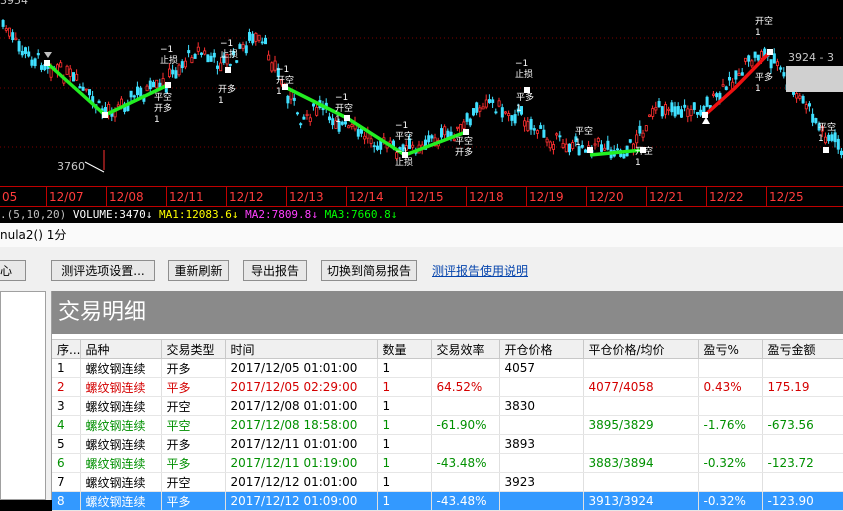  What do you see at coordinates (66, 425) in the screenshot?
I see `table-cell: 4` at bounding box center [66, 425].